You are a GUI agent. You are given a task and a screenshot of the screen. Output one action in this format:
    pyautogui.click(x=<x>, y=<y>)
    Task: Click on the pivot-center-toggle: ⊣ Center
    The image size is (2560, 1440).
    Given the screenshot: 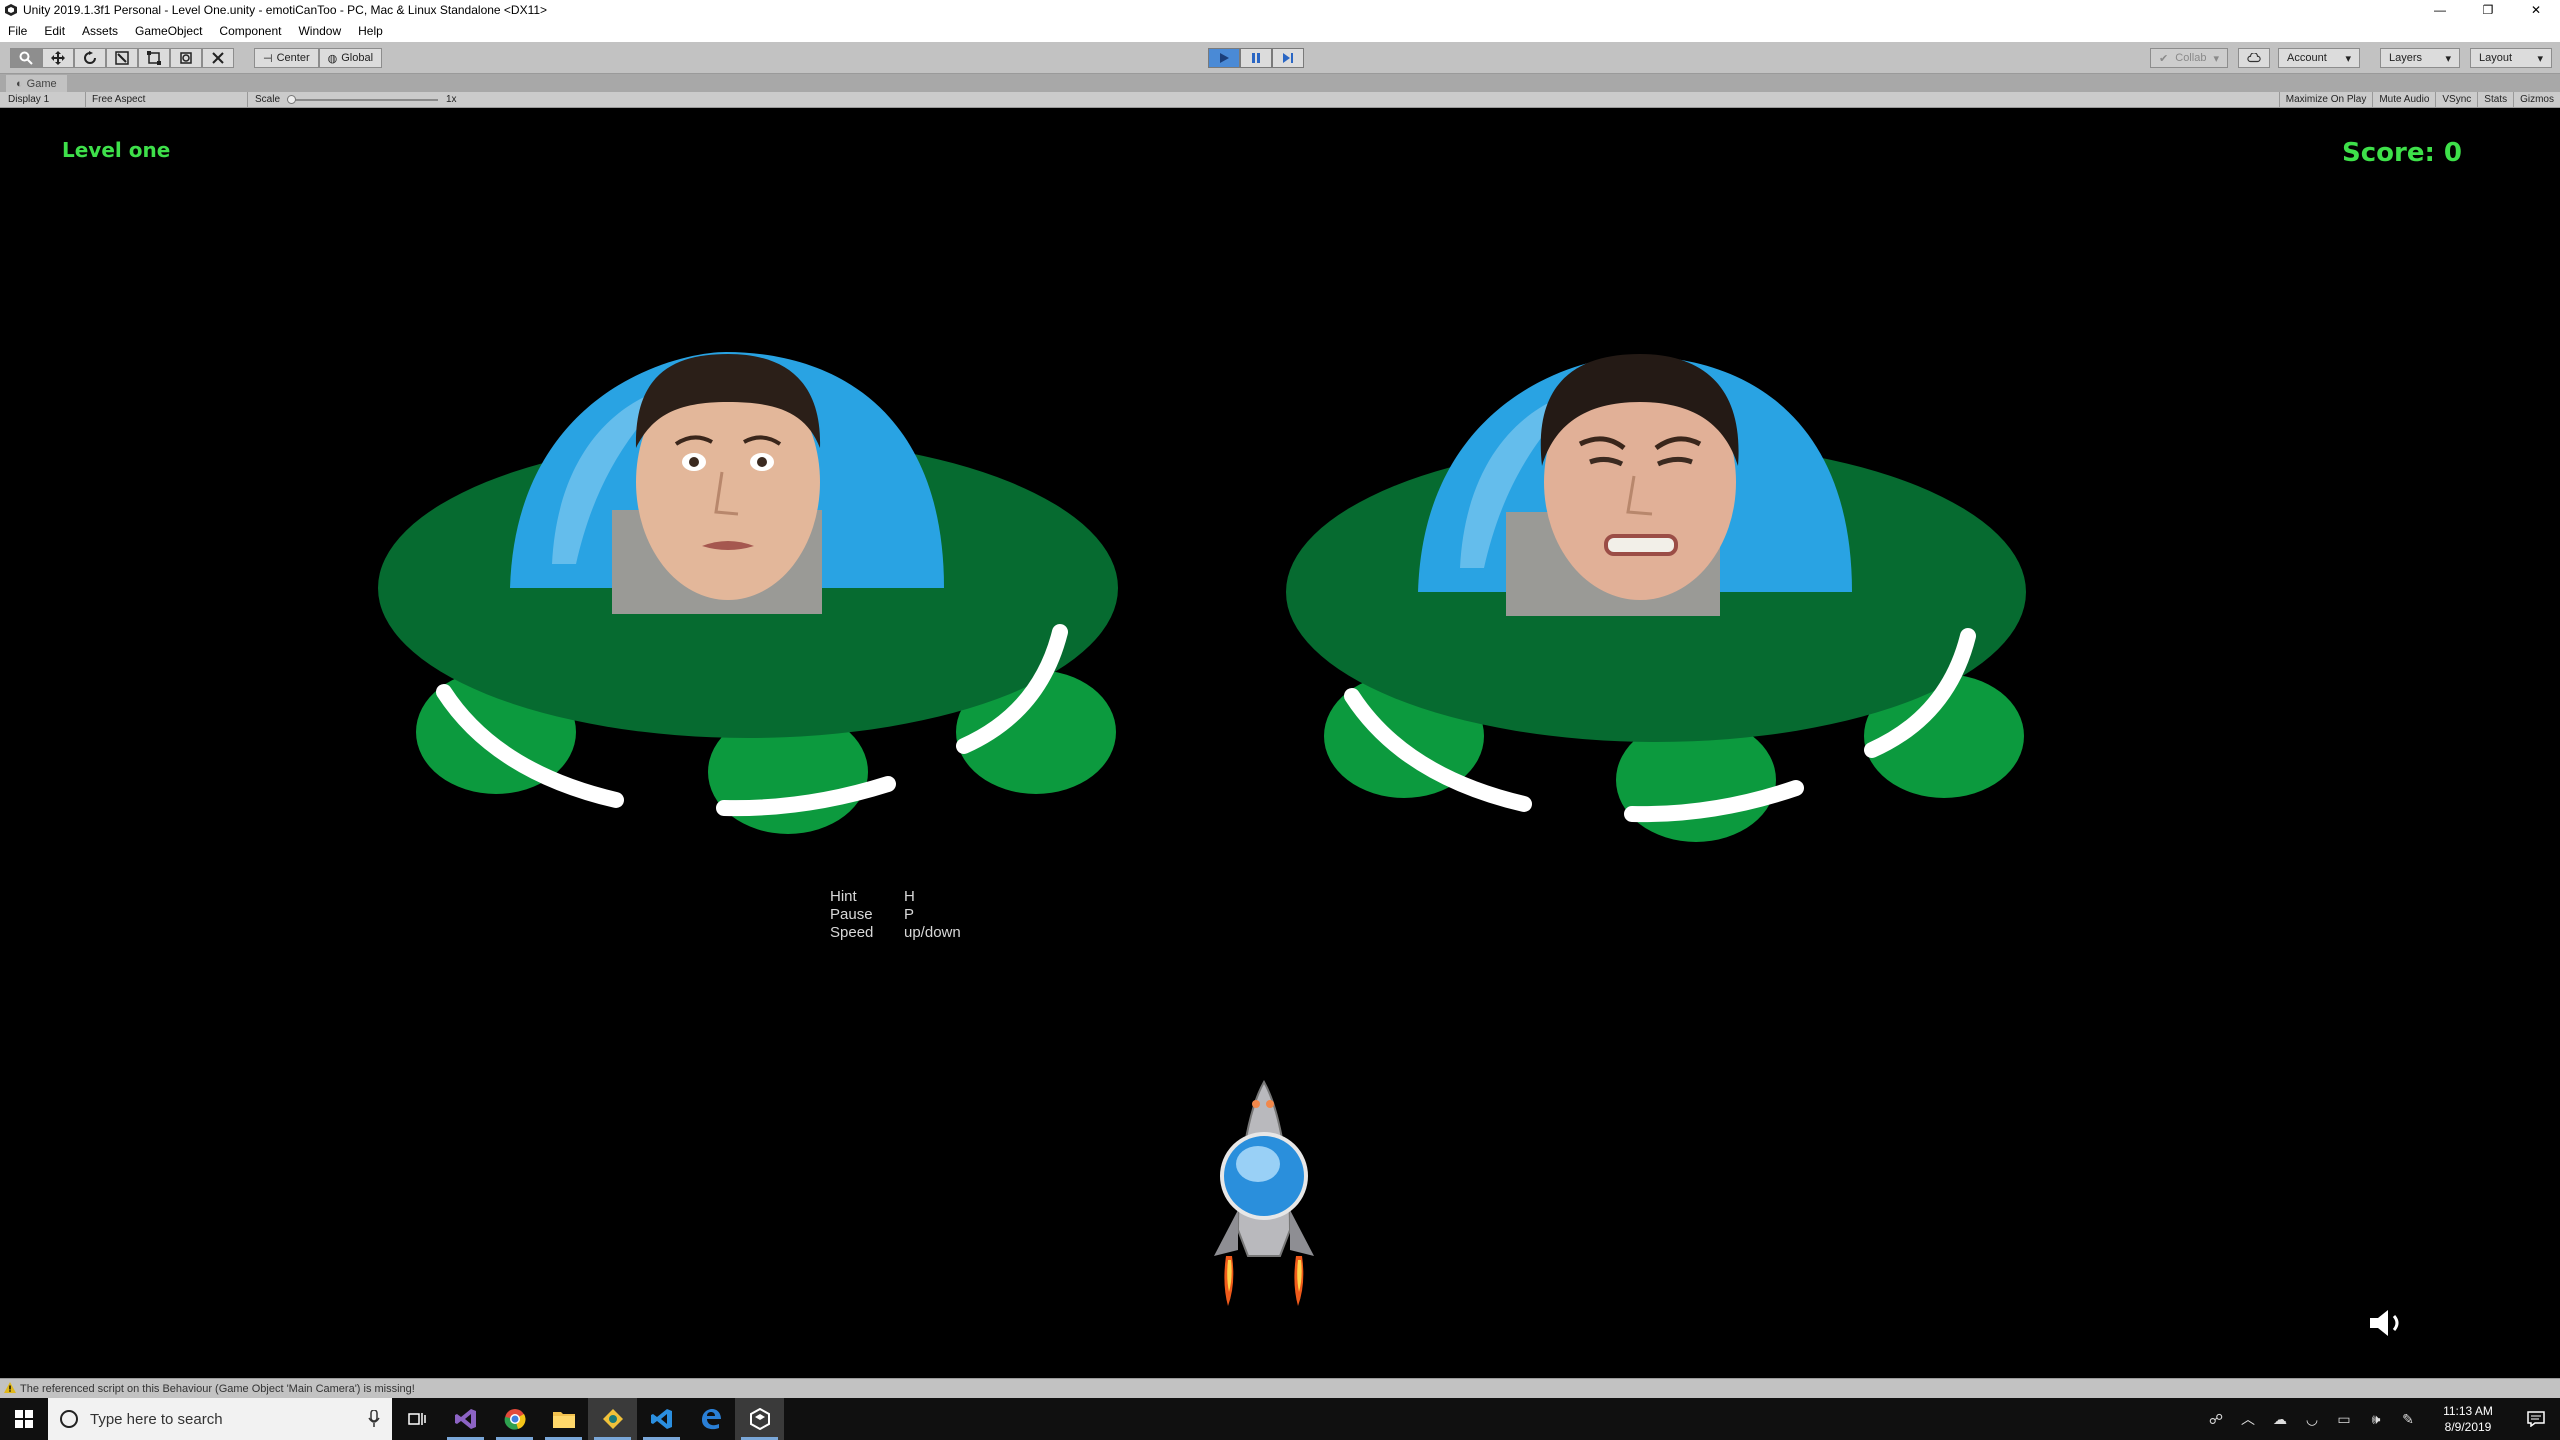 What is the action you would take?
    pyautogui.click(x=286, y=58)
    